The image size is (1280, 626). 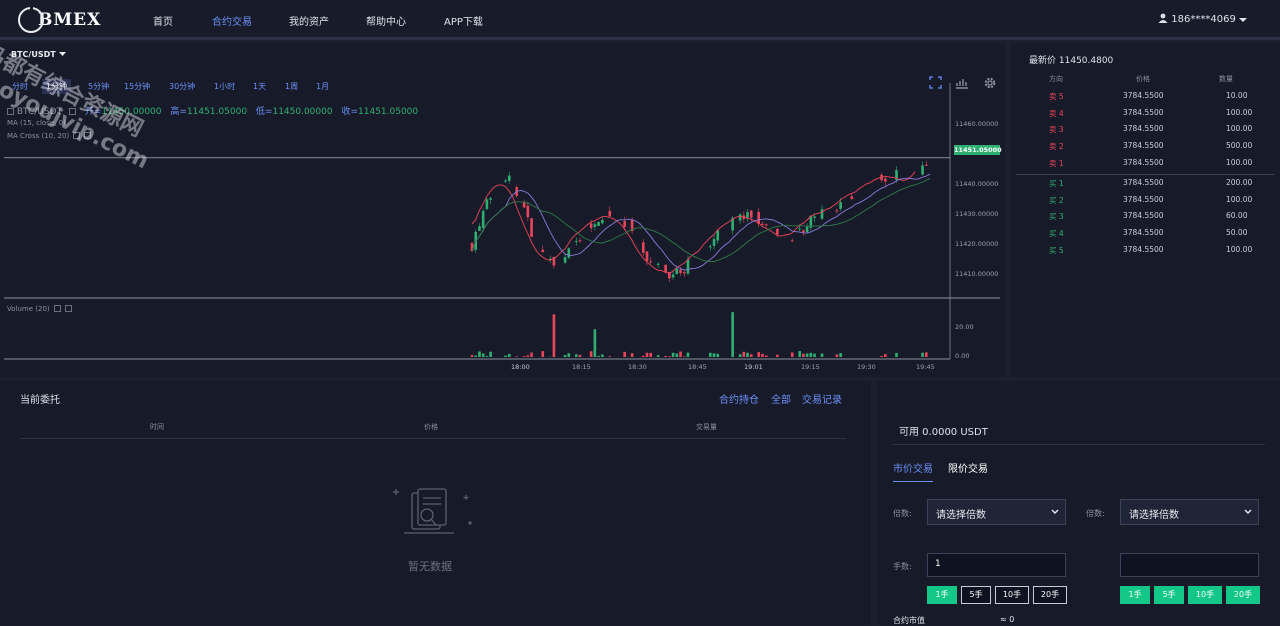 I want to click on positions-link: 合约持仓, so click(x=739, y=398).